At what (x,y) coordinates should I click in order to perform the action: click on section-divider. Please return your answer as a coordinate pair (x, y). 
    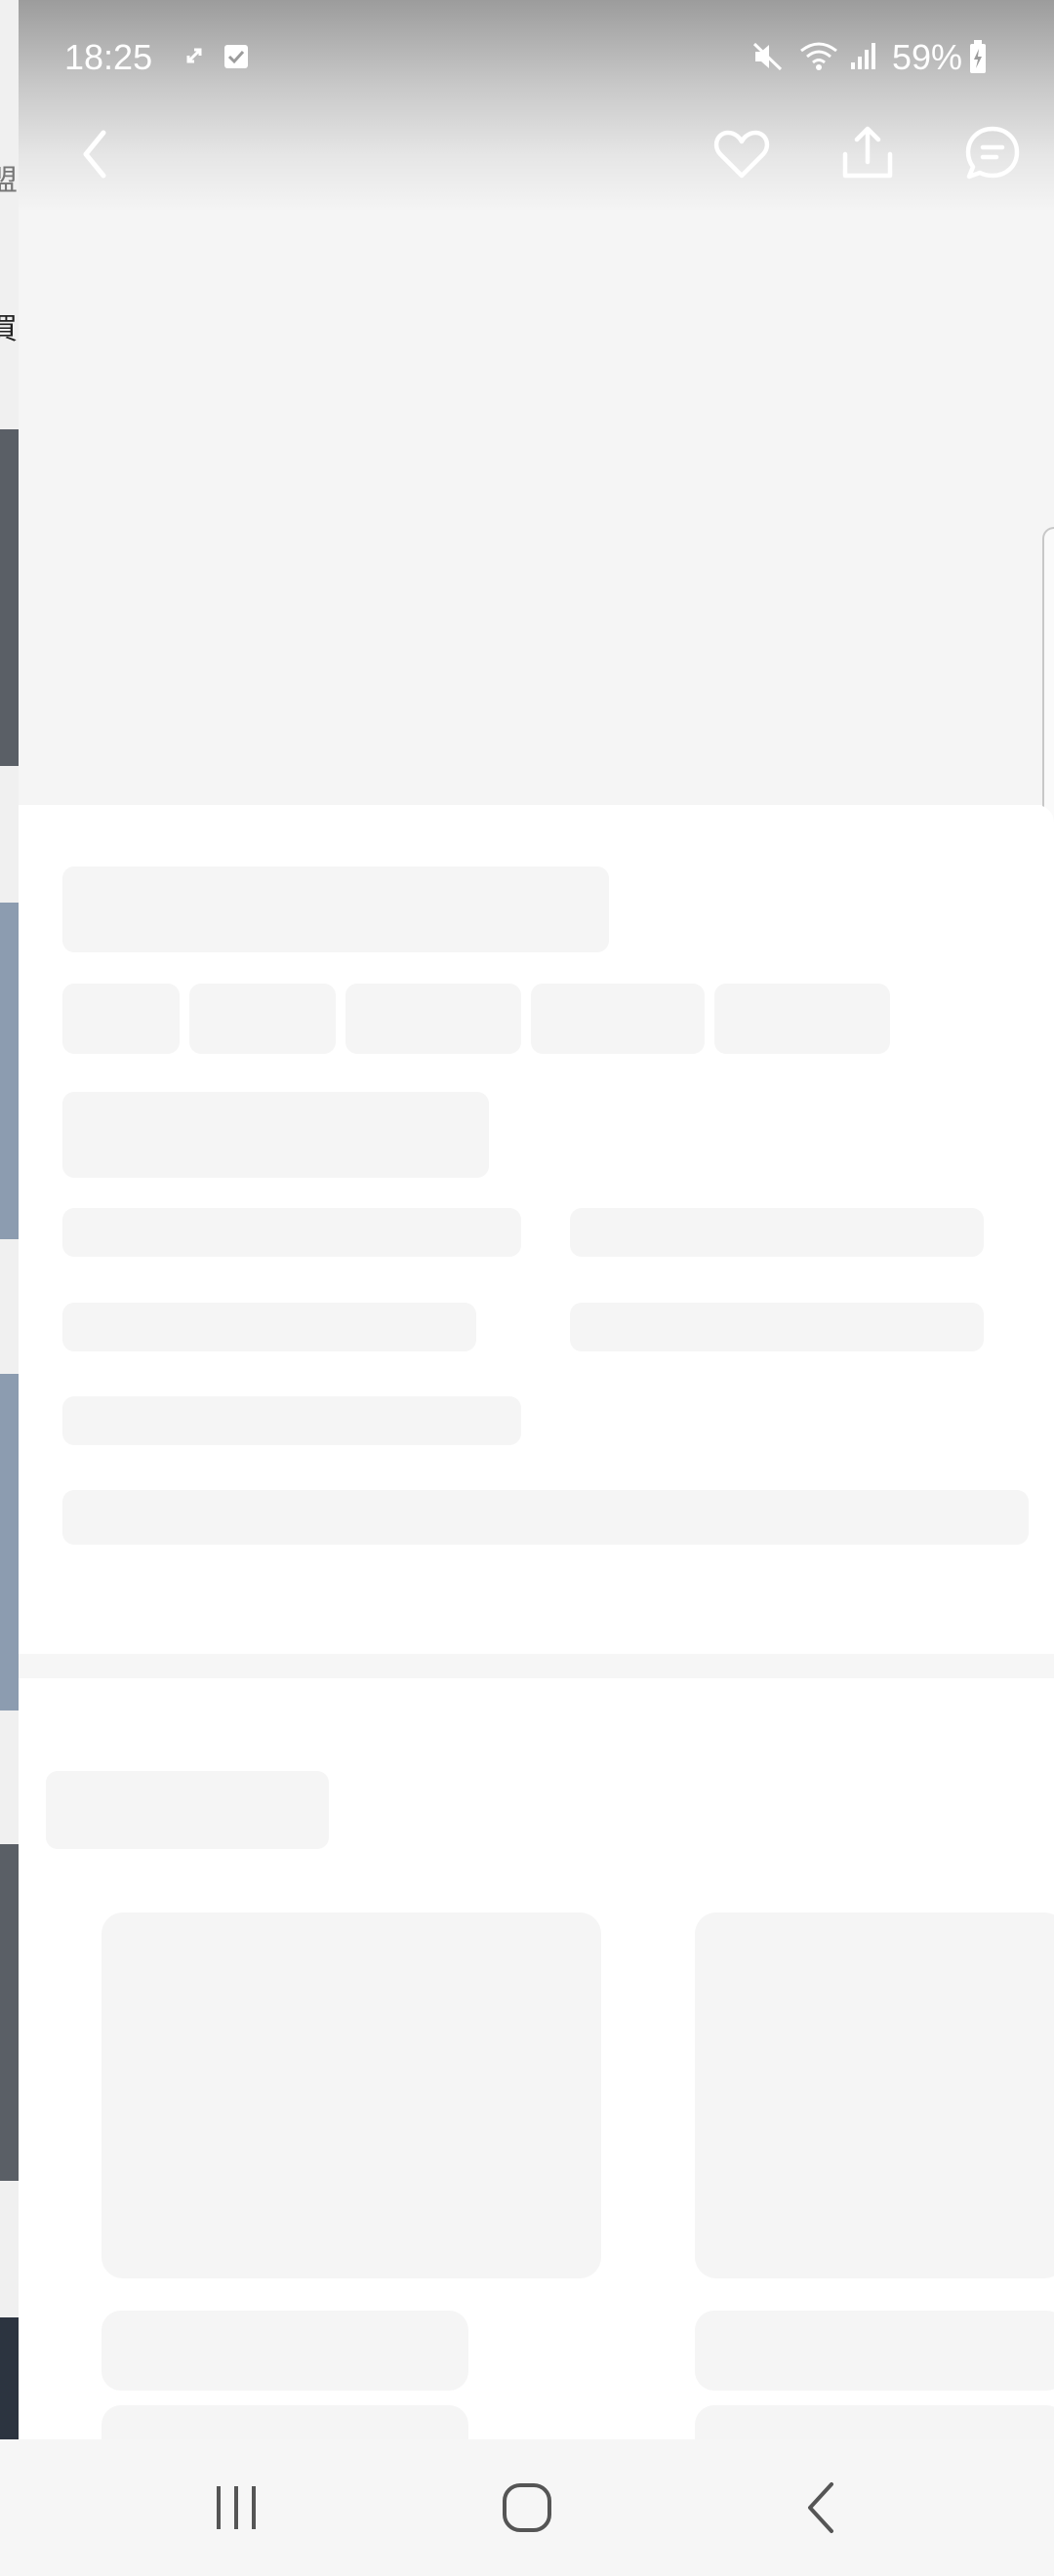
    Looking at the image, I should click on (536, 1666).